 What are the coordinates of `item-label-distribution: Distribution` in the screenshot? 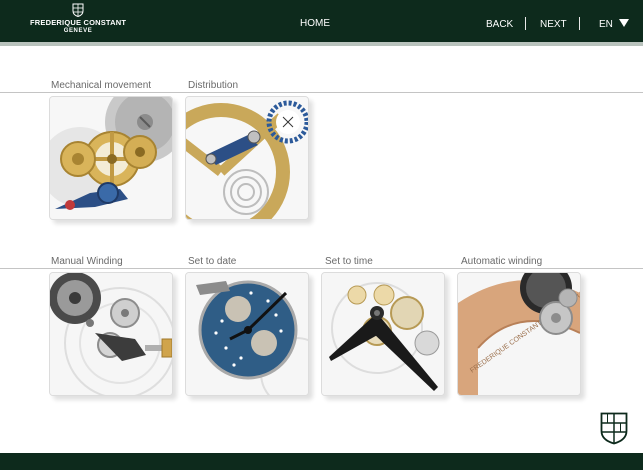 It's located at (213, 85).